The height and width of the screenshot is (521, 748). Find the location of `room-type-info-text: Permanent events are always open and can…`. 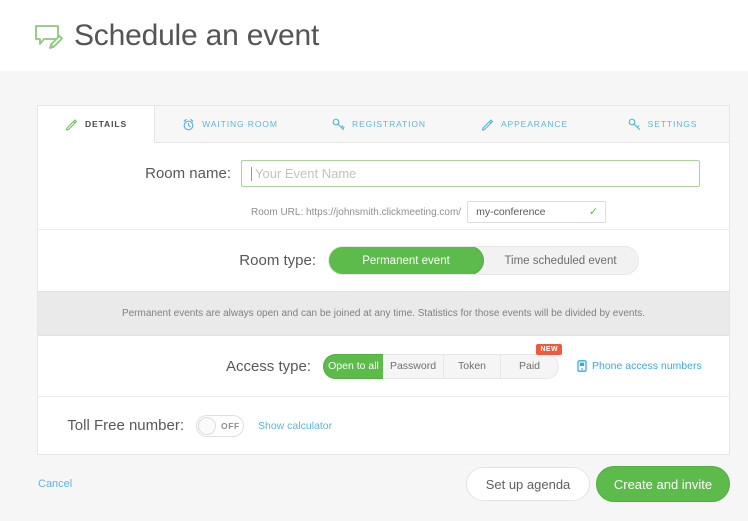

room-type-info-text: Permanent events are always open and can… is located at coordinates (383, 313).